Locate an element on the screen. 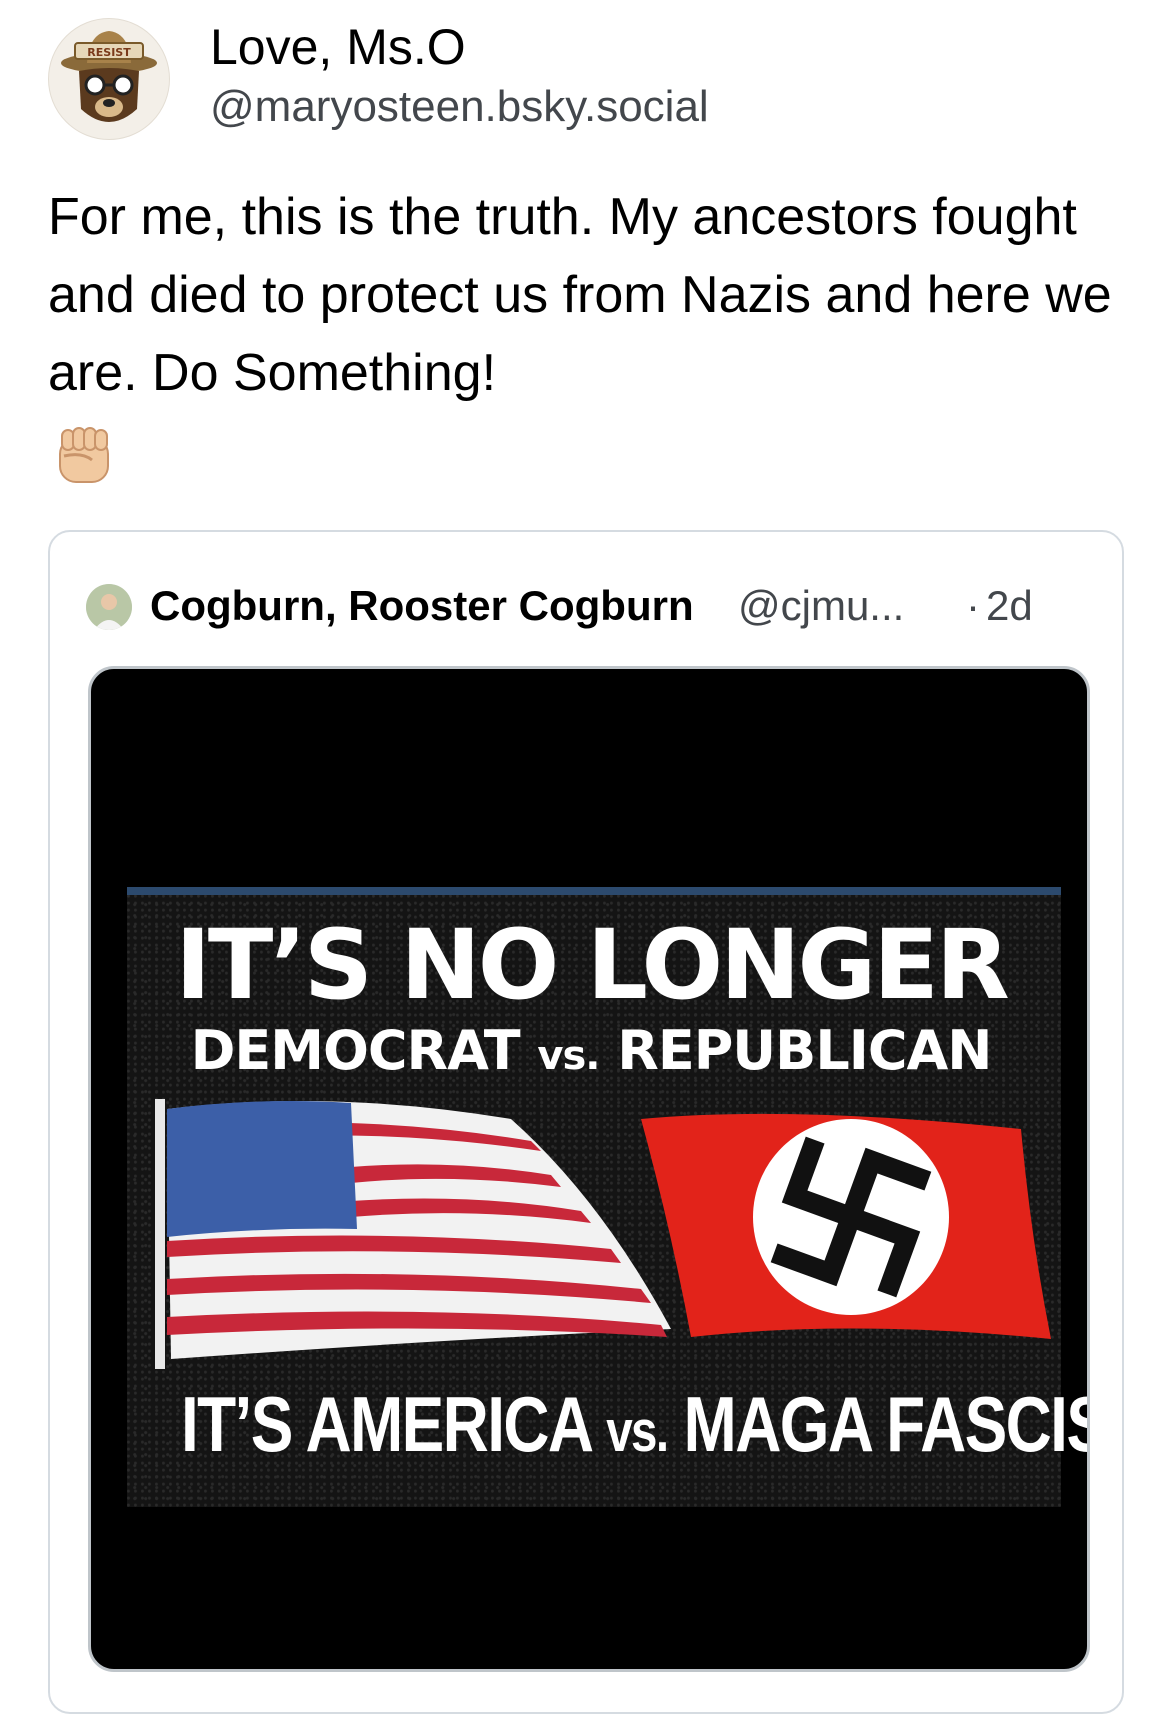  meme-footer: IT’S AMERICA vs. MAGA FASCISM is located at coordinates (634, 1424).